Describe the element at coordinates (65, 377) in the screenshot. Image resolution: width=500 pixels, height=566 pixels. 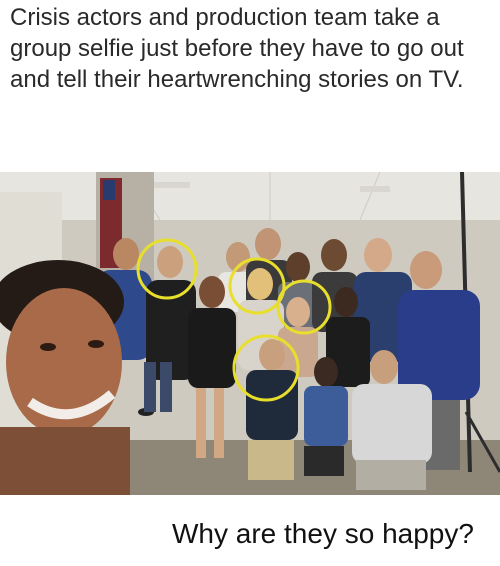
I see `selfie-woman` at that location.